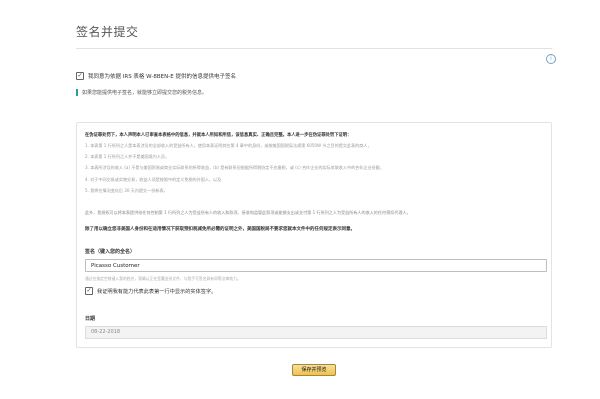 Image resolution: width=600 pixels, height=399 pixels. I want to click on consent-label: 我同意为依据 IRS 表格 W-8BEN-E 提供的信息提供电子签名, so click(162, 77).